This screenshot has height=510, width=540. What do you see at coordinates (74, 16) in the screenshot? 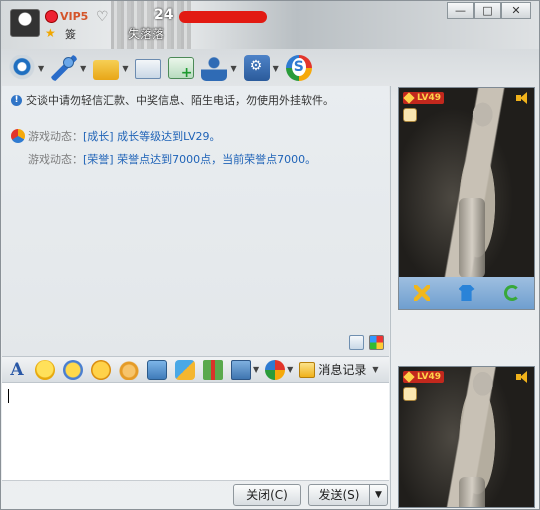
I see `vip-label: VIP5` at bounding box center [74, 16].